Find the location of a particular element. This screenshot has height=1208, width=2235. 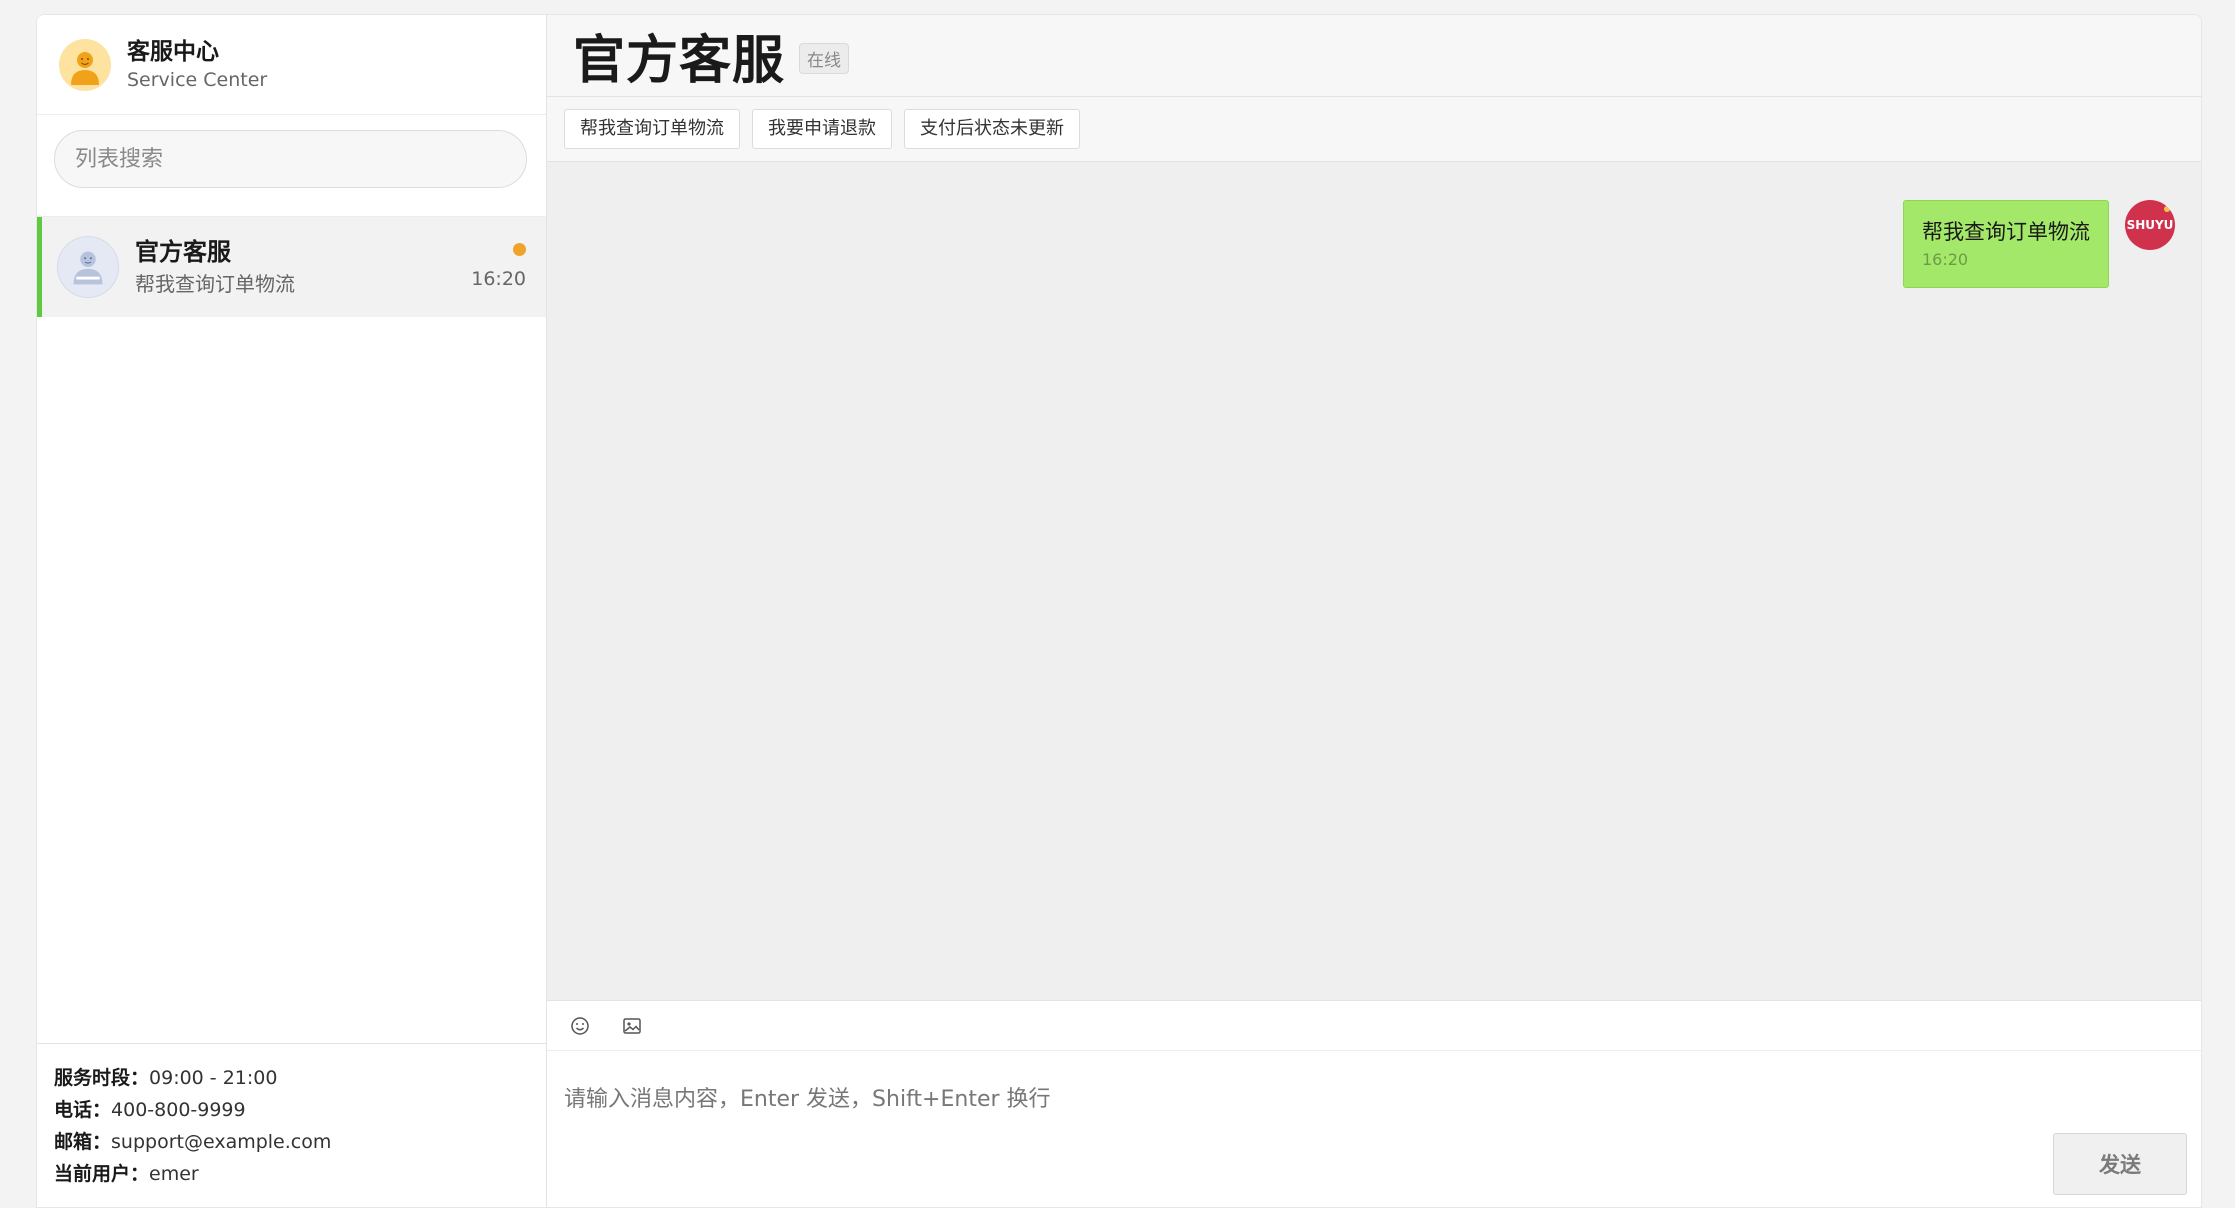

message-row: 帮我查询订单物流 16:20 SHUYU is located at coordinates (2039, 244).